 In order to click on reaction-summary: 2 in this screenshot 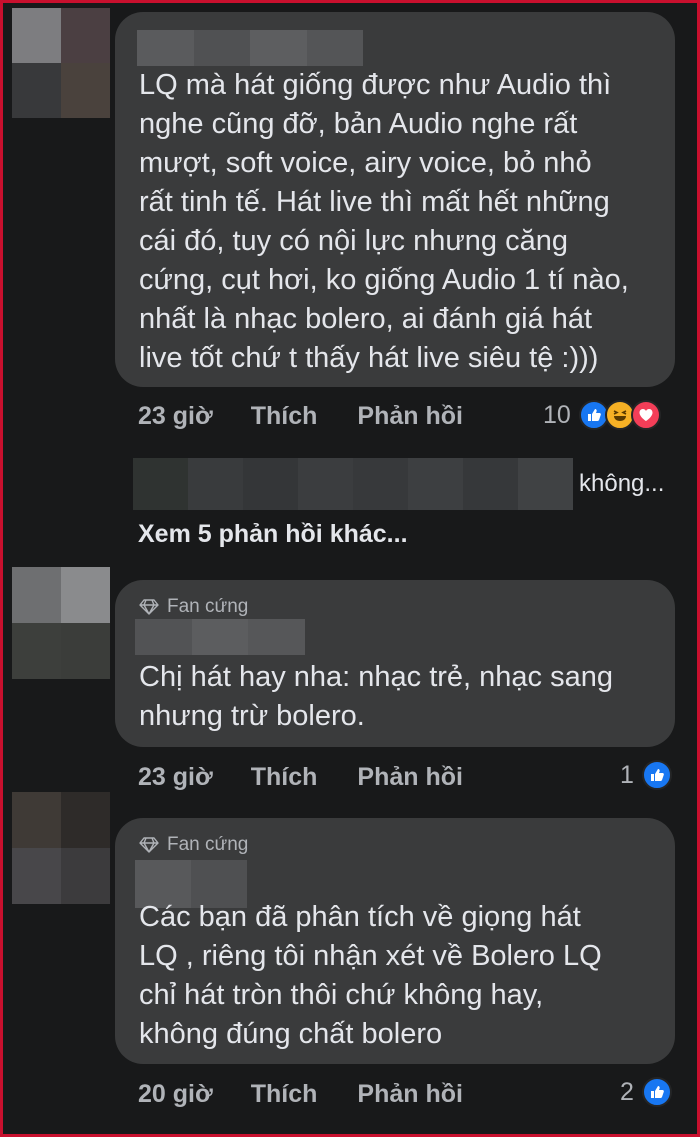, I will do `click(646, 1092)`.